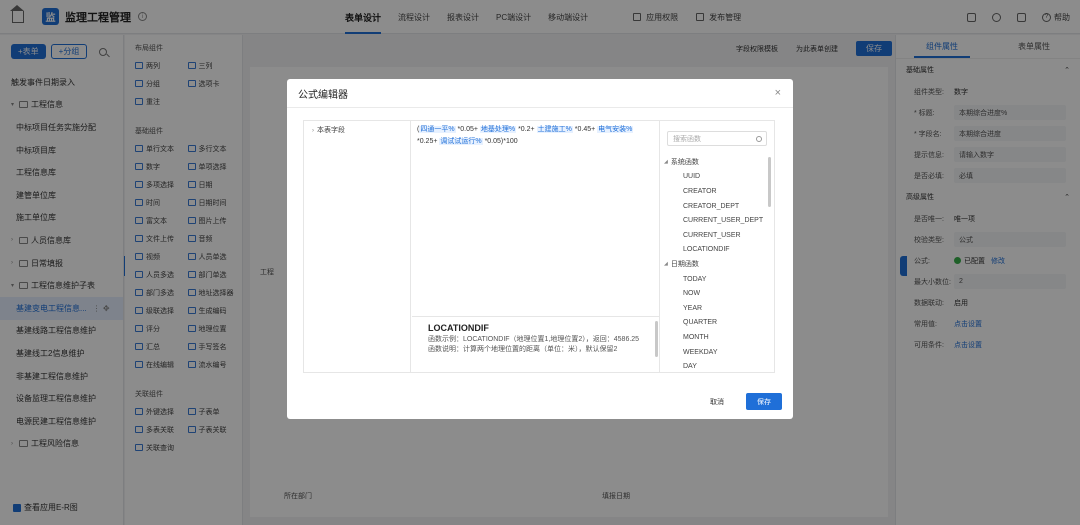 The height and width of the screenshot is (525, 1080). I want to click on function-group-label: 日期函数, so click(684, 265).